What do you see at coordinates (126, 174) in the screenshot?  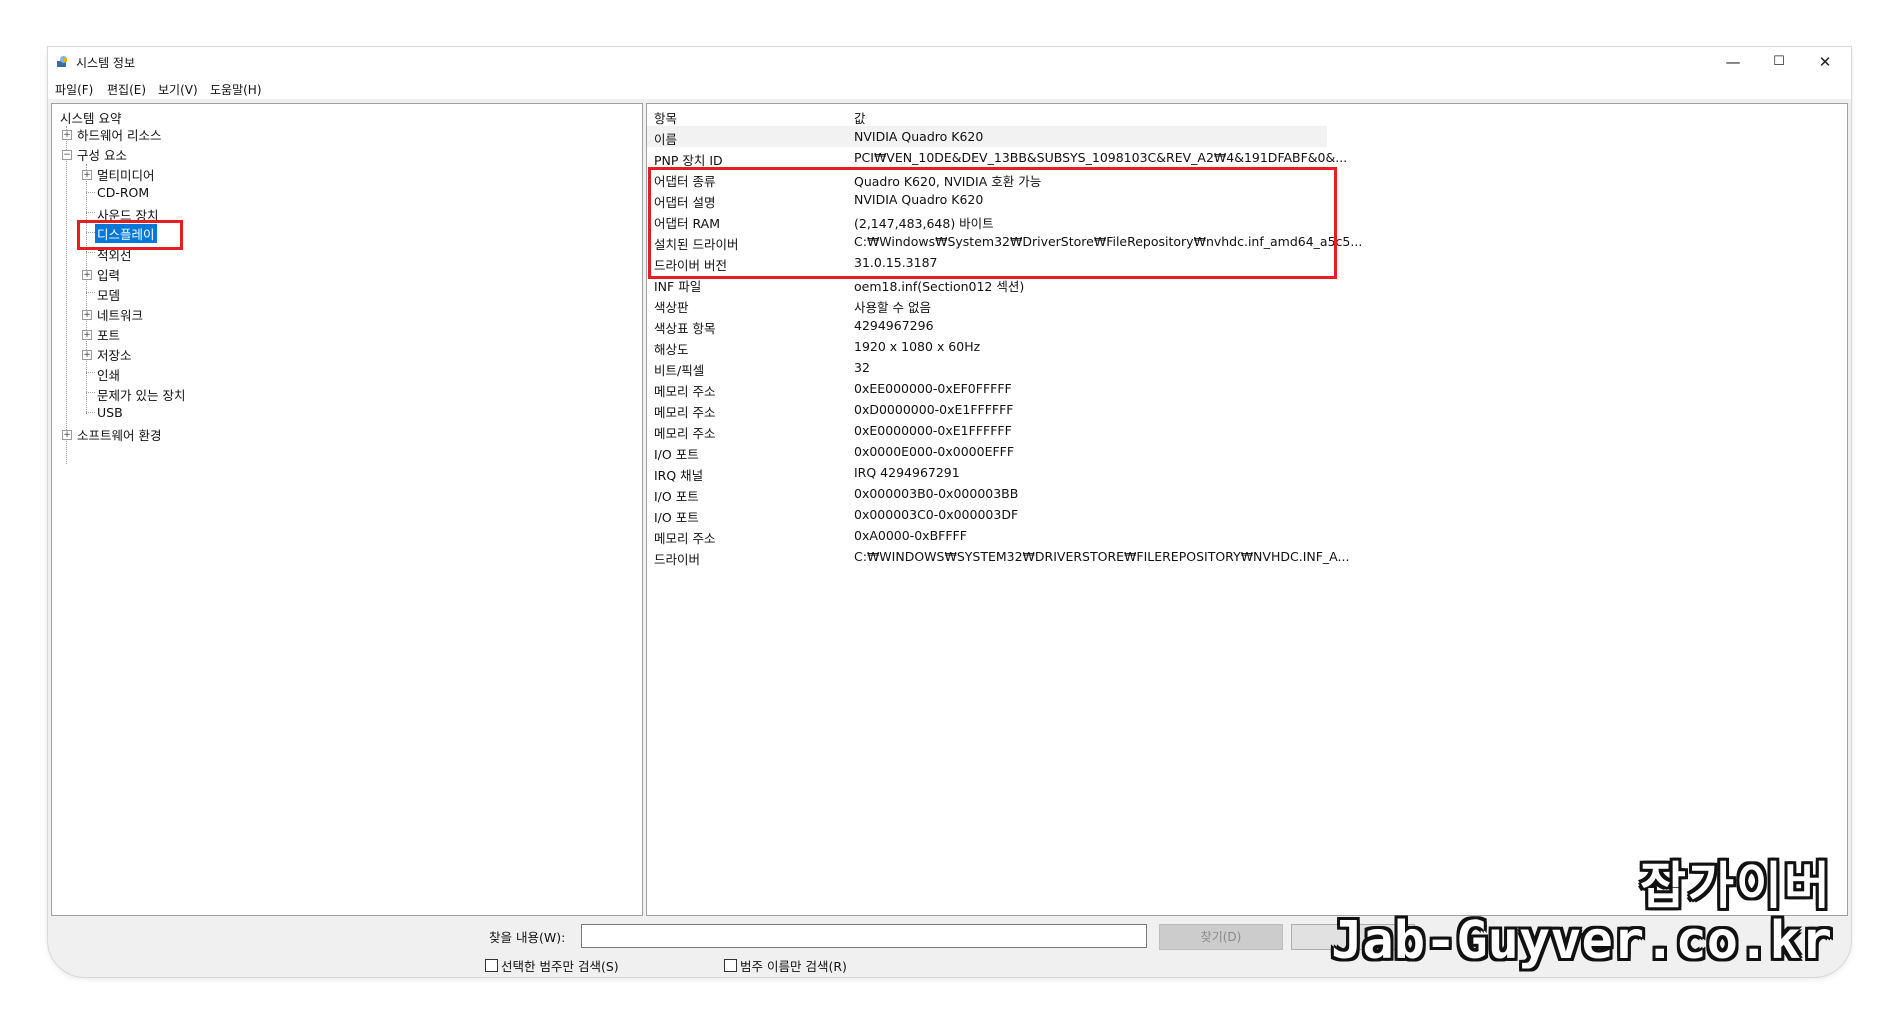 I see `tree-item-multimedia: 멀티미디어` at bounding box center [126, 174].